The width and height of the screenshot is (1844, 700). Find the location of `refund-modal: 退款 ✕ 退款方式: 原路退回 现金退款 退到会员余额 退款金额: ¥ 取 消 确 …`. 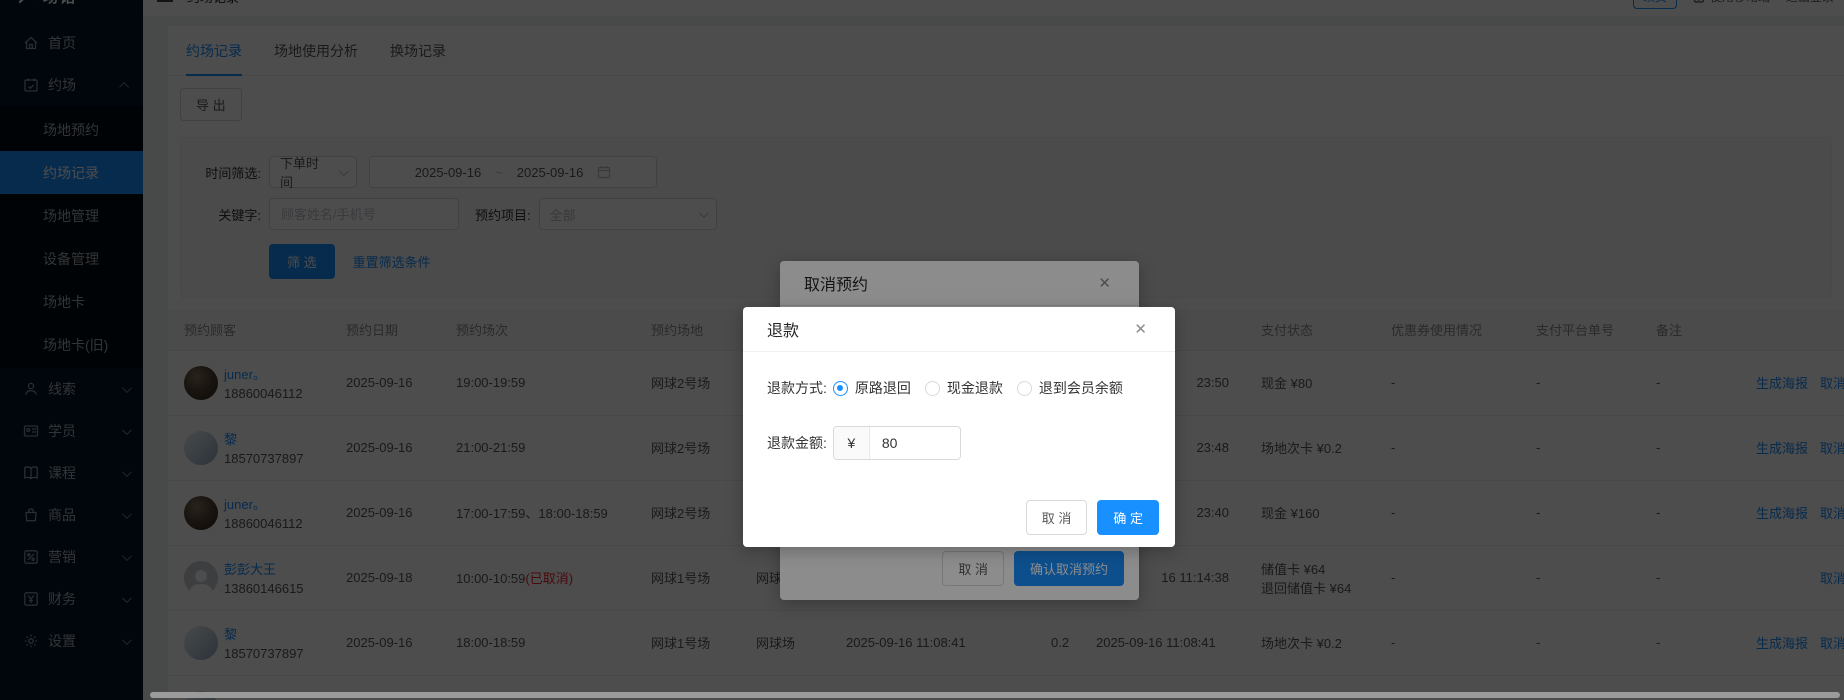

refund-modal: 退款 ✕ 退款方式: 原路退回 现金退款 退到会员余额 退款金额: ¥ 取 消 确 … is located at coordinates (959, 427).